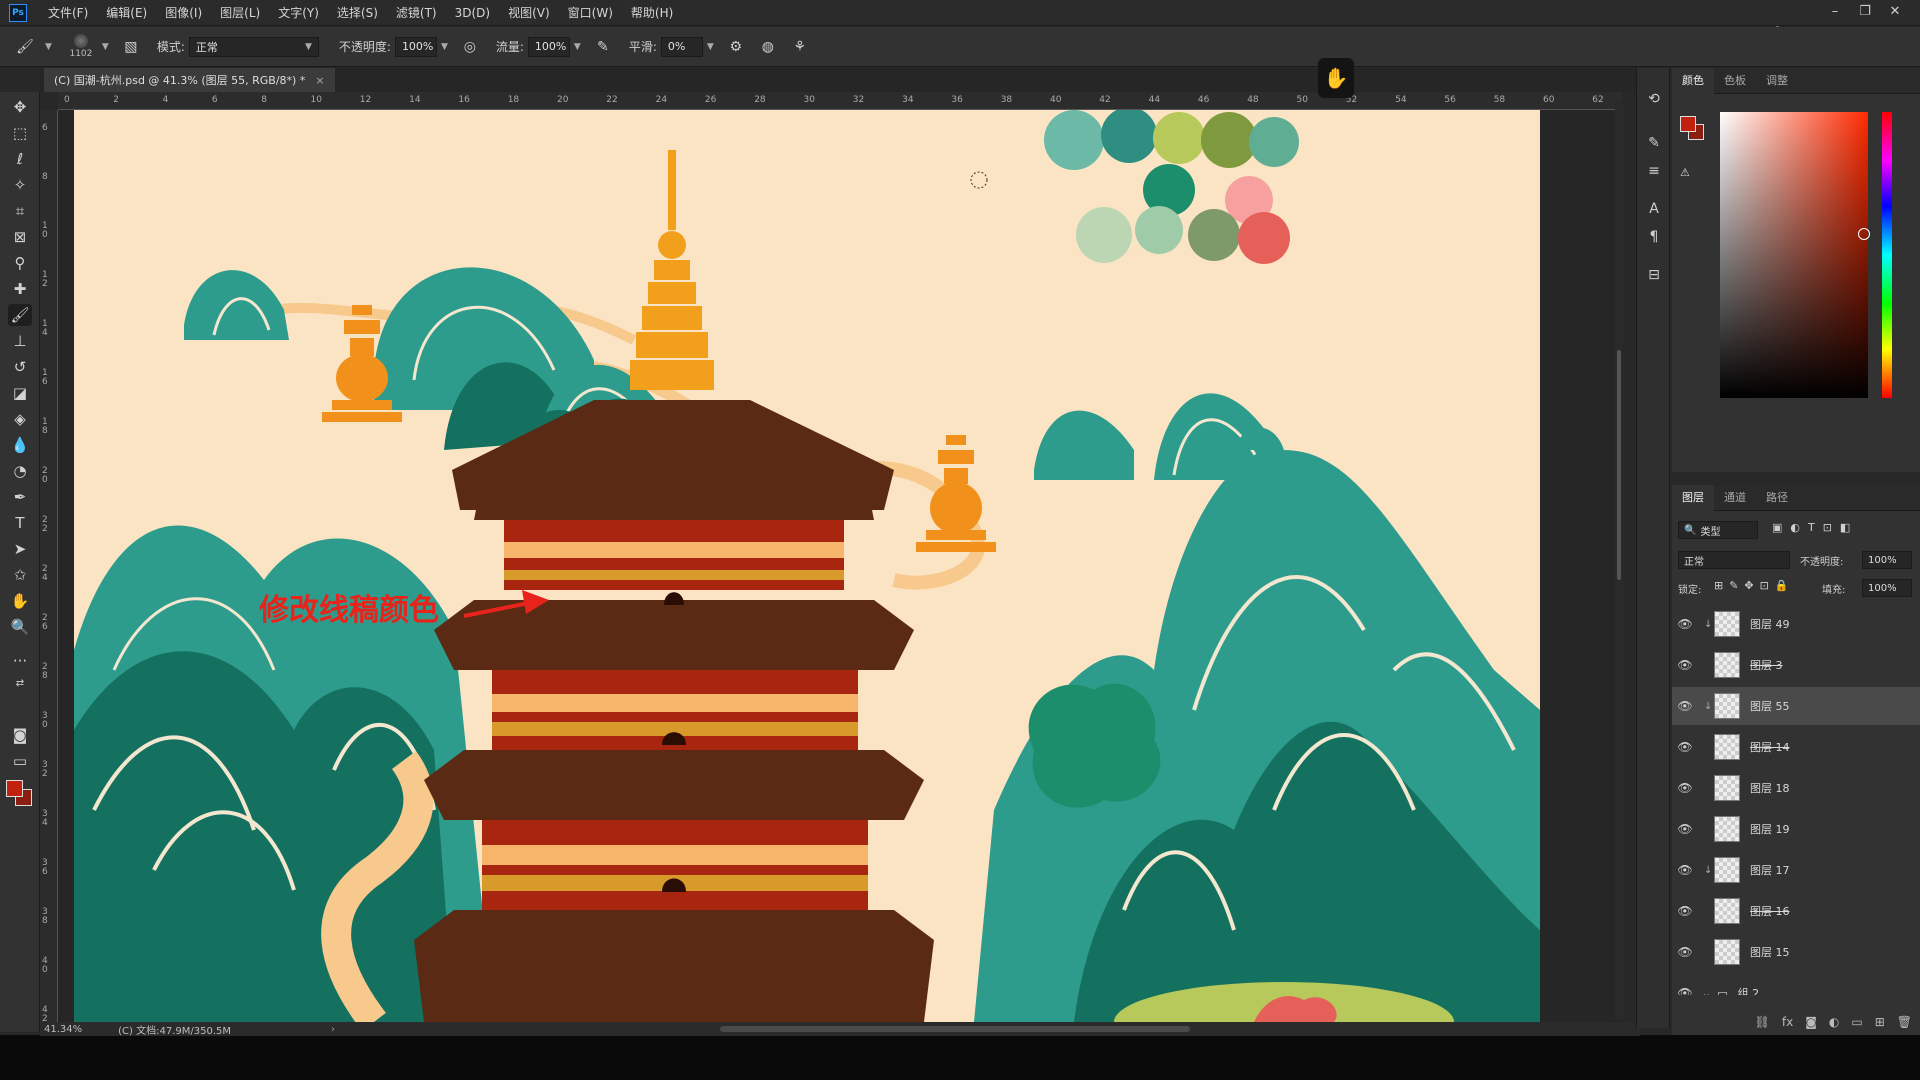 This screenshot has height=1080, width=1920. Describe the element at coordinates (1770, 788) in the screenshot. I see `layer-name: 图层 18` at that location.